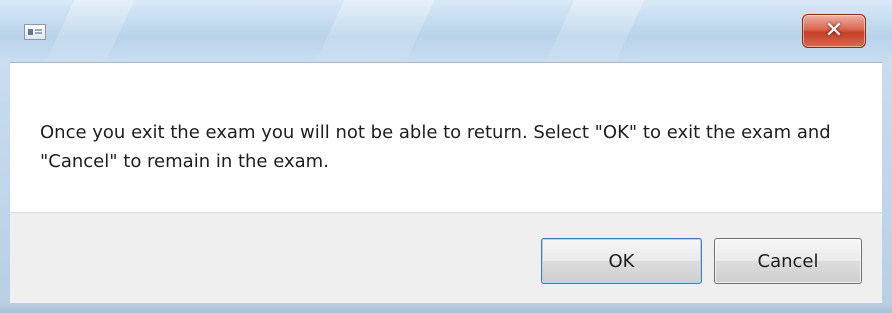  I want to click on close-button: ✕, so click(834, 31).